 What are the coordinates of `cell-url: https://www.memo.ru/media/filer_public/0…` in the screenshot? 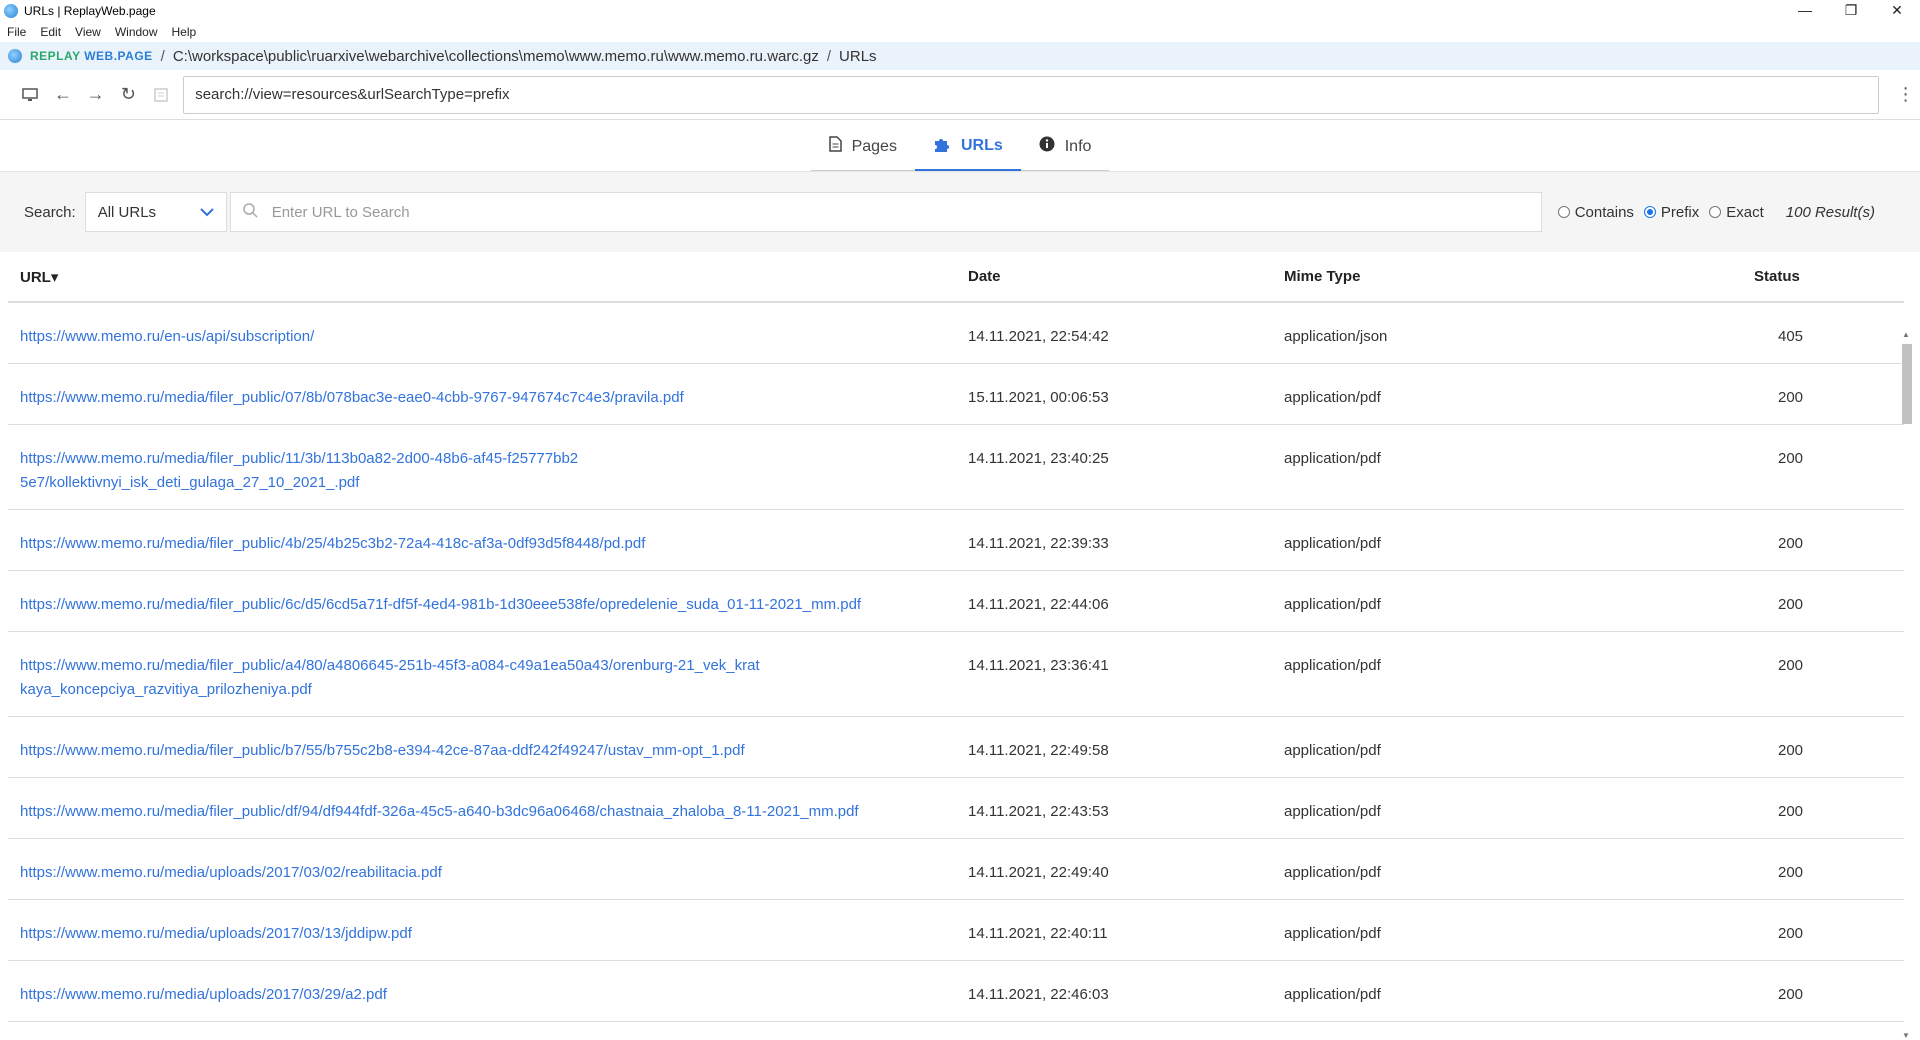 It's located at (488, 394).